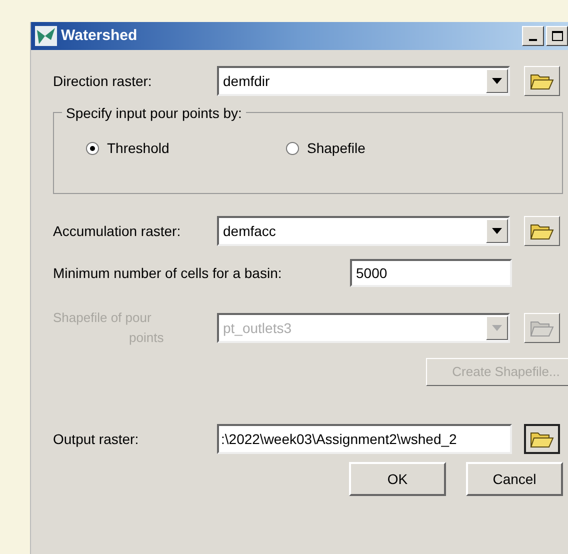 The image size is (568, 554). Describe the element at coordinates (514, 479) in the screenshot. I see `dialog-button: Cancel` at that location.